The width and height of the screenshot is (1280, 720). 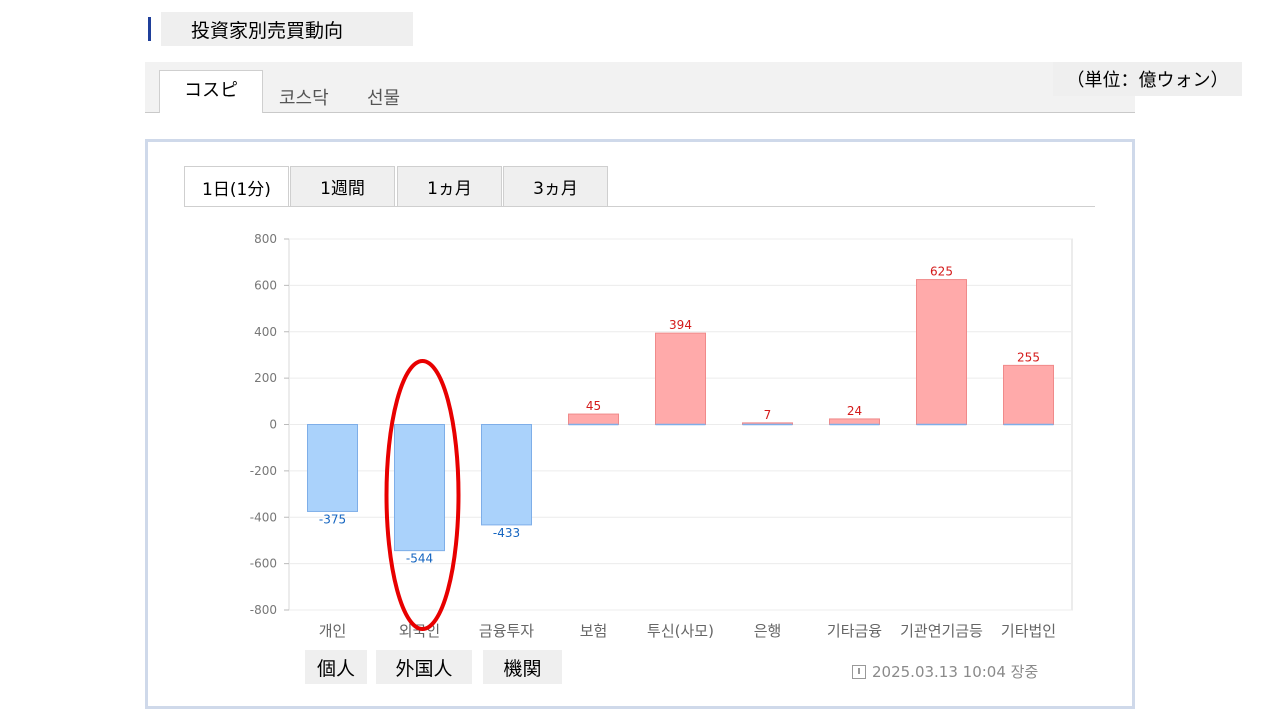 I want to click on data-label: -544, so click(x=419, y=559).